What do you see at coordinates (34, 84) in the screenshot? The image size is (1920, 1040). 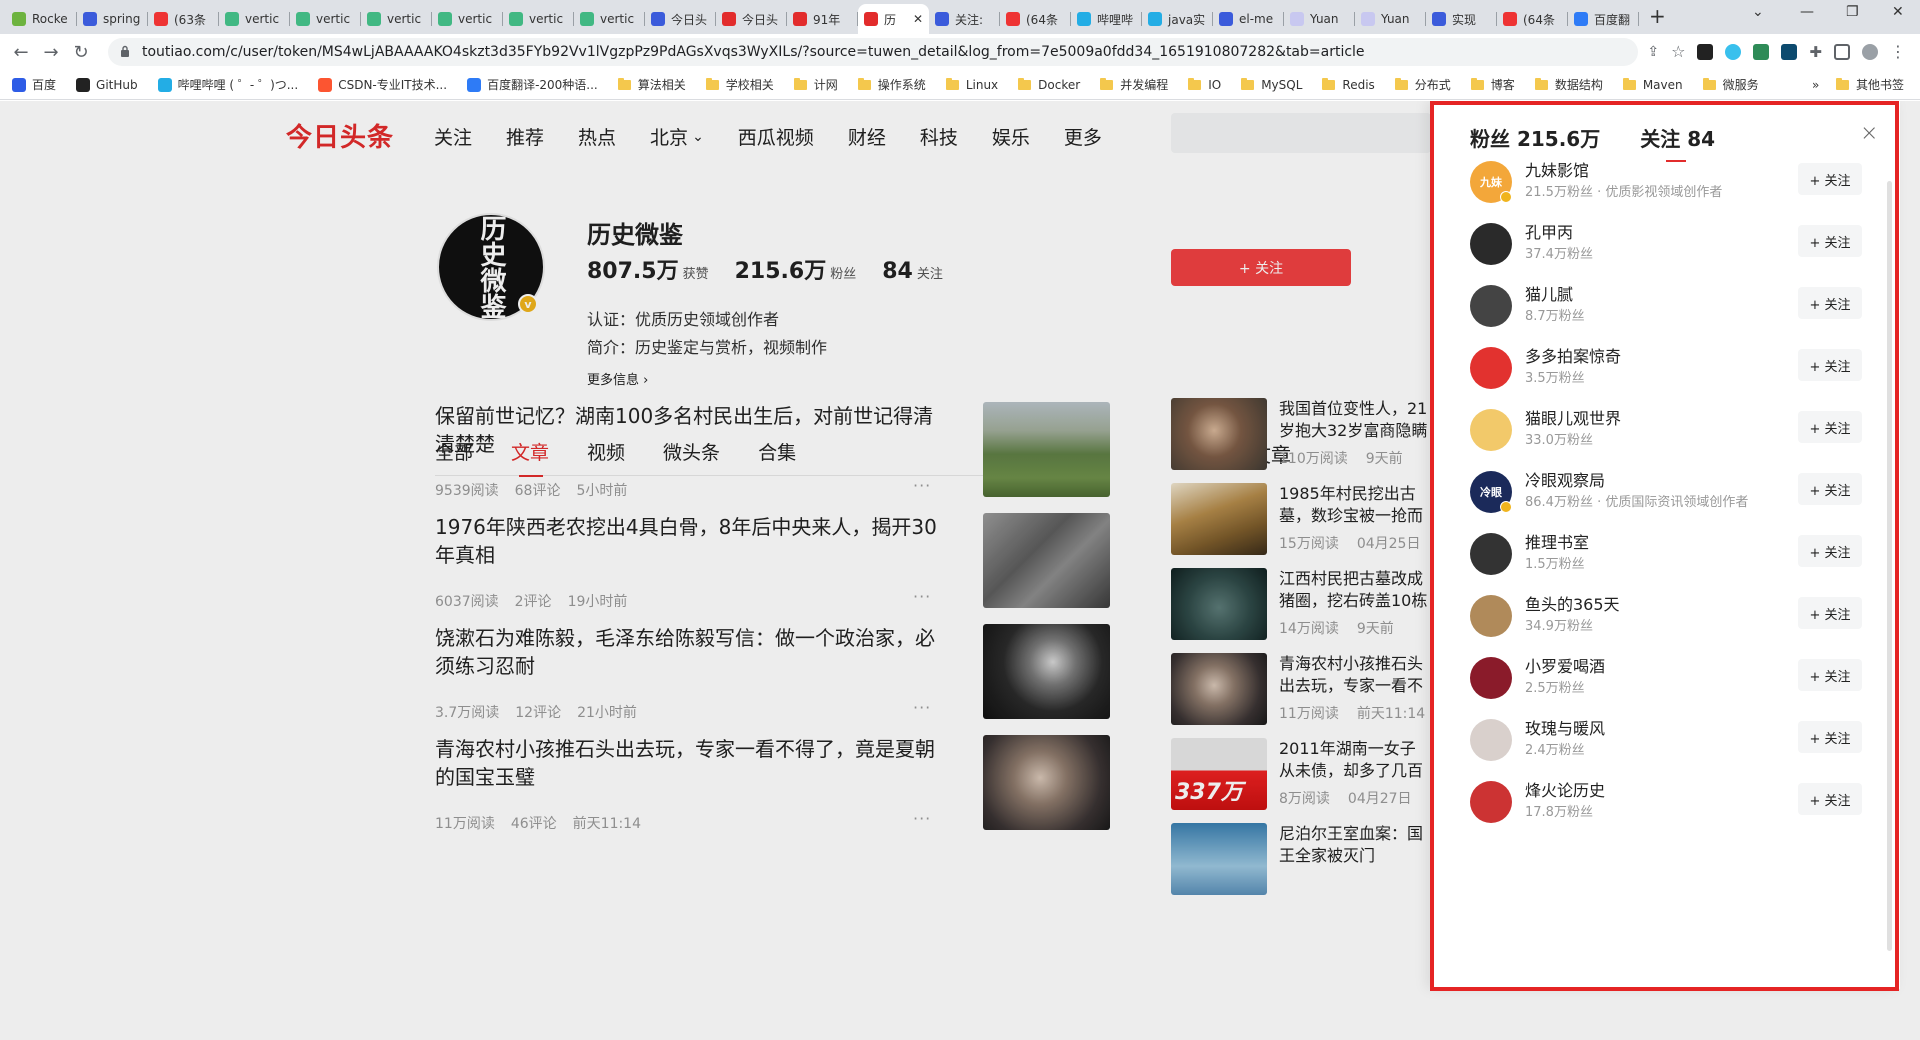 I see `bookmark-item: 百度` at bounding box center [34, 84].